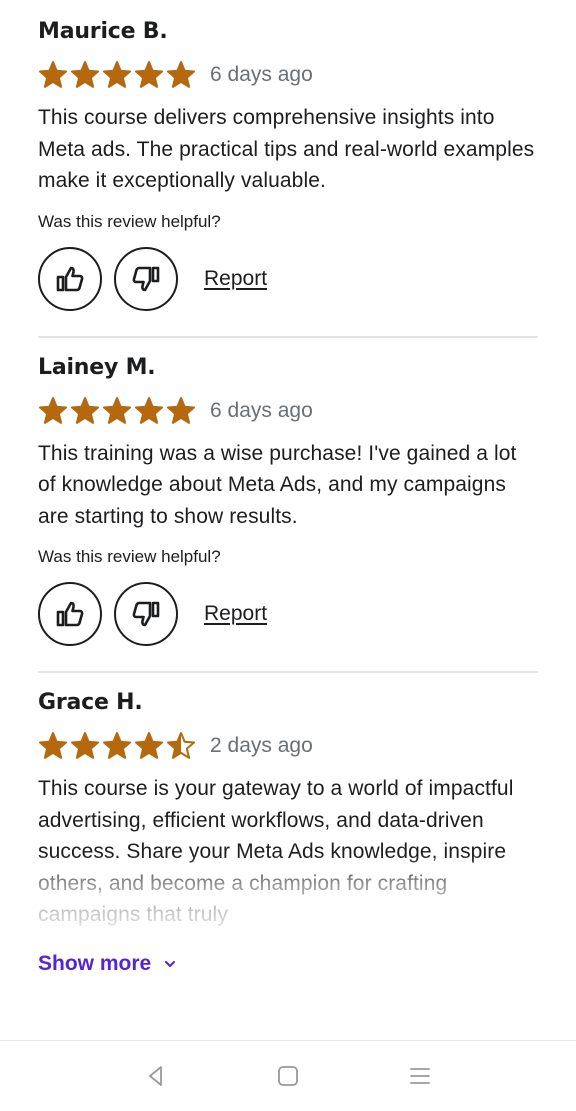 This screenshot has width=576, height=1111. I want to click on reviewer-name: Grace H., so click(90, 702).